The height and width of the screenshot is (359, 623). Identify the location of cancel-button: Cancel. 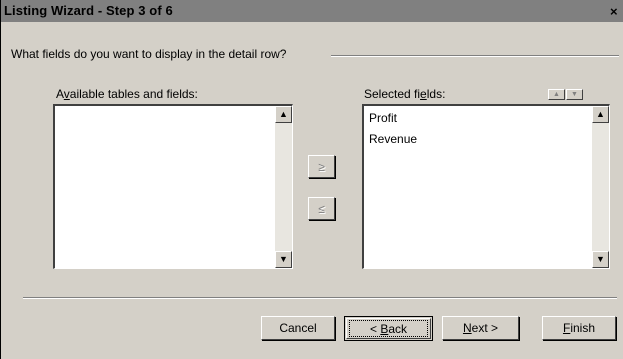
(298, 328).